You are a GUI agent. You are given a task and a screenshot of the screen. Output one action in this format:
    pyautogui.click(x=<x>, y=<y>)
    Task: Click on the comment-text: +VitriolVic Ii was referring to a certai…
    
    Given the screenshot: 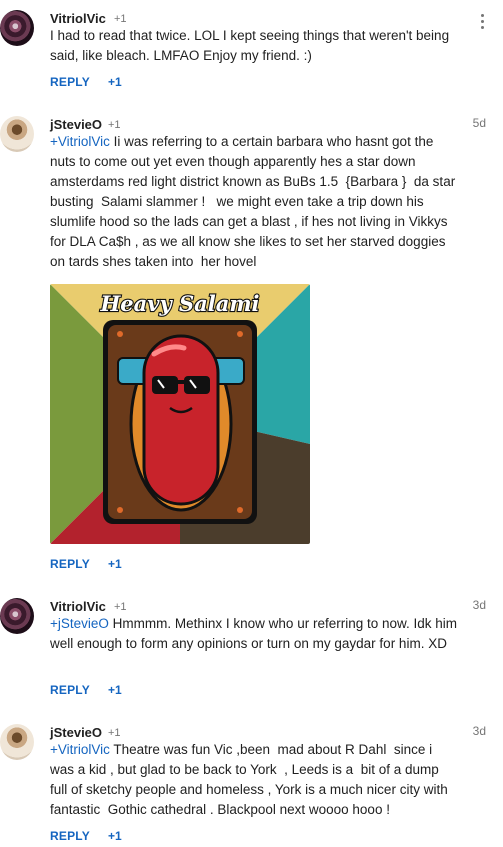 What is the action you would take?
    pyautogui.click(x=254, y=202)
    